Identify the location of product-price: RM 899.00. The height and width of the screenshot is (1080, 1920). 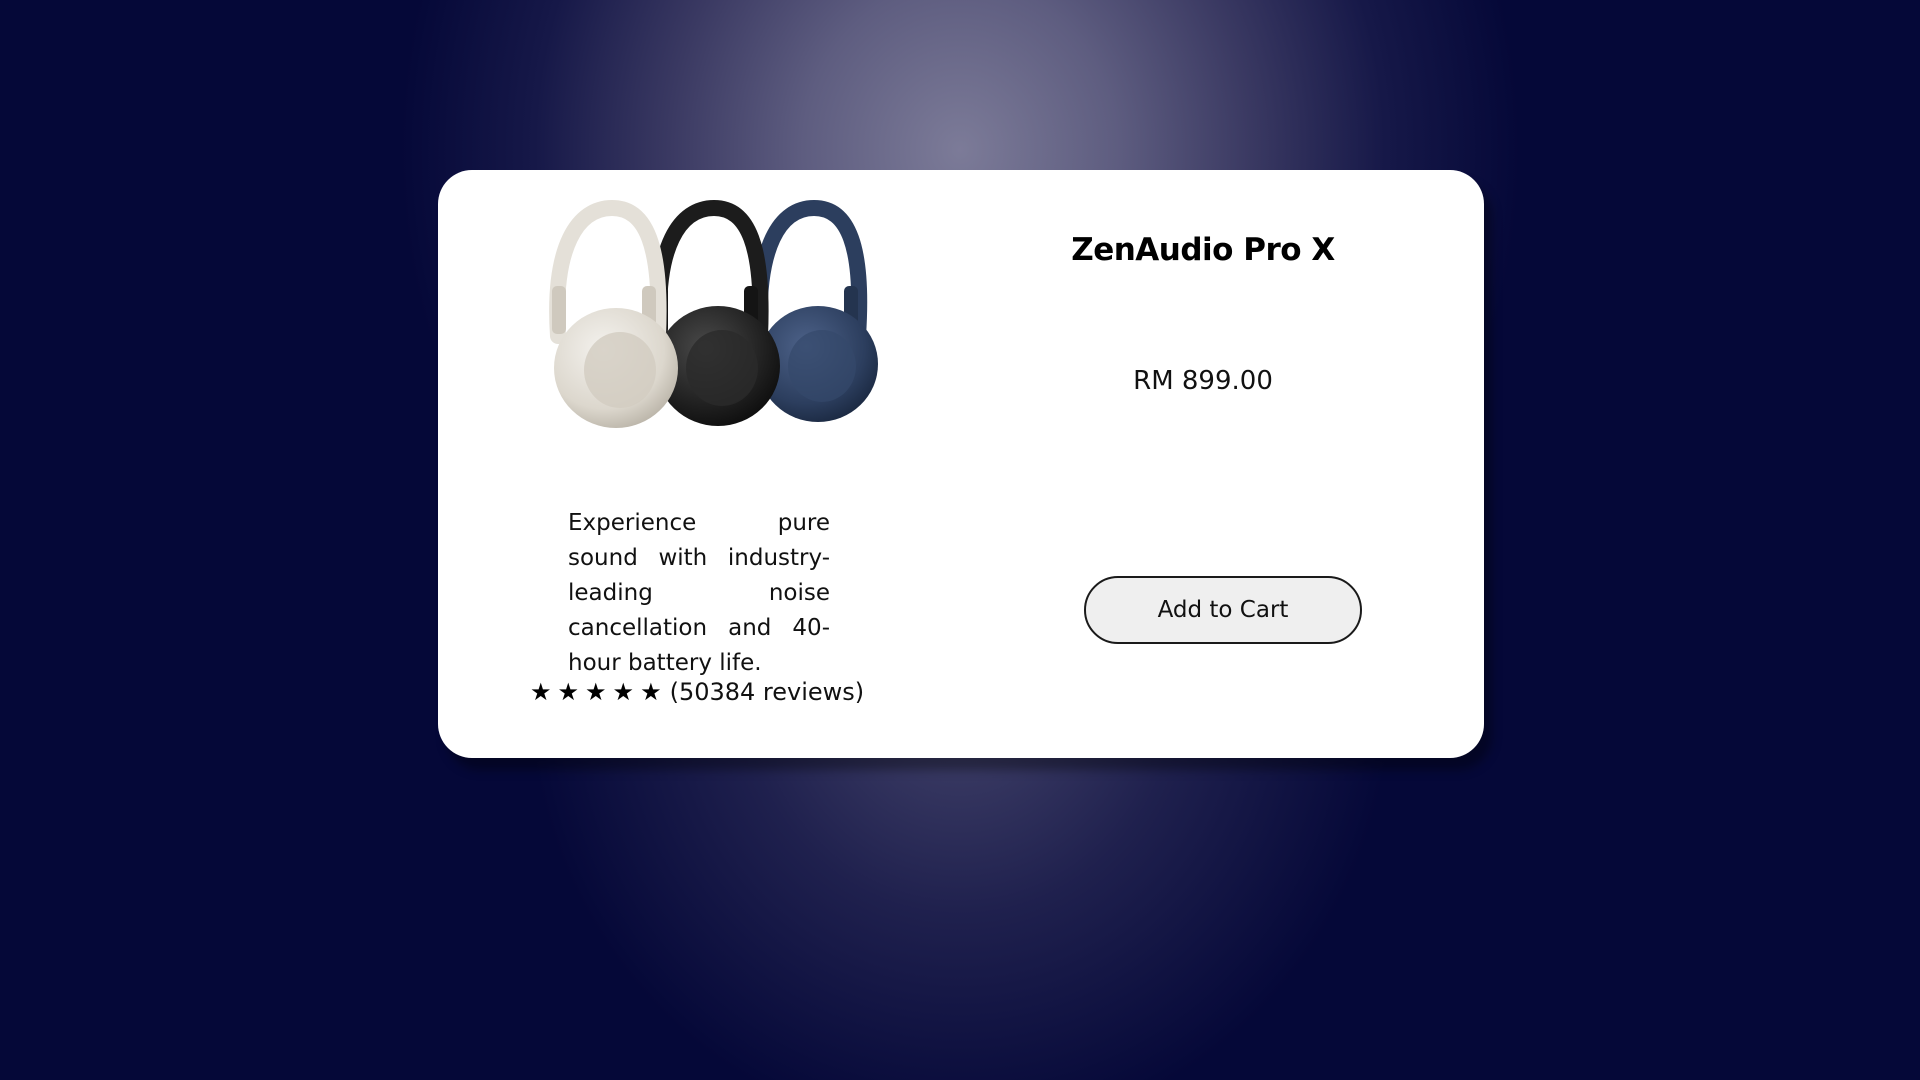
(1203, 381).